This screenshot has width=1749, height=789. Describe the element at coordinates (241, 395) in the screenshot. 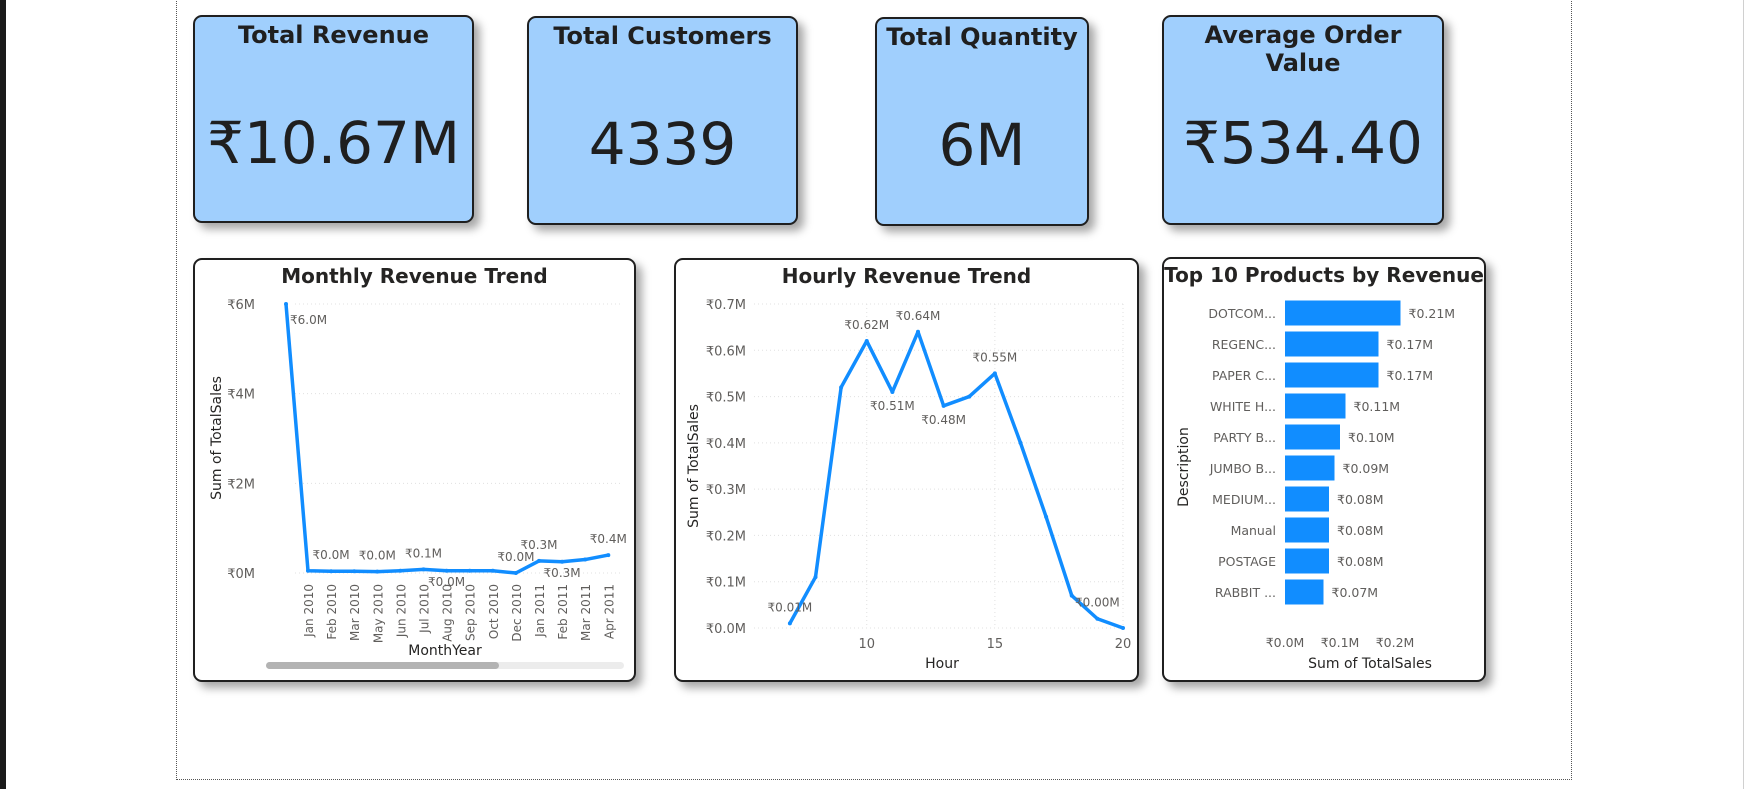

I see `y-tick-label: ₹4M` at that location.